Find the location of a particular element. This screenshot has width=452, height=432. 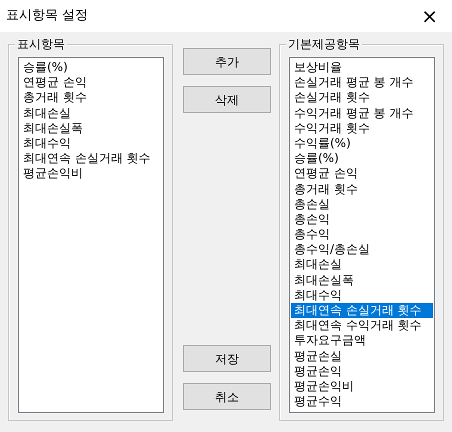

list-item: 평균손익 is located at coordinates (362, 371).